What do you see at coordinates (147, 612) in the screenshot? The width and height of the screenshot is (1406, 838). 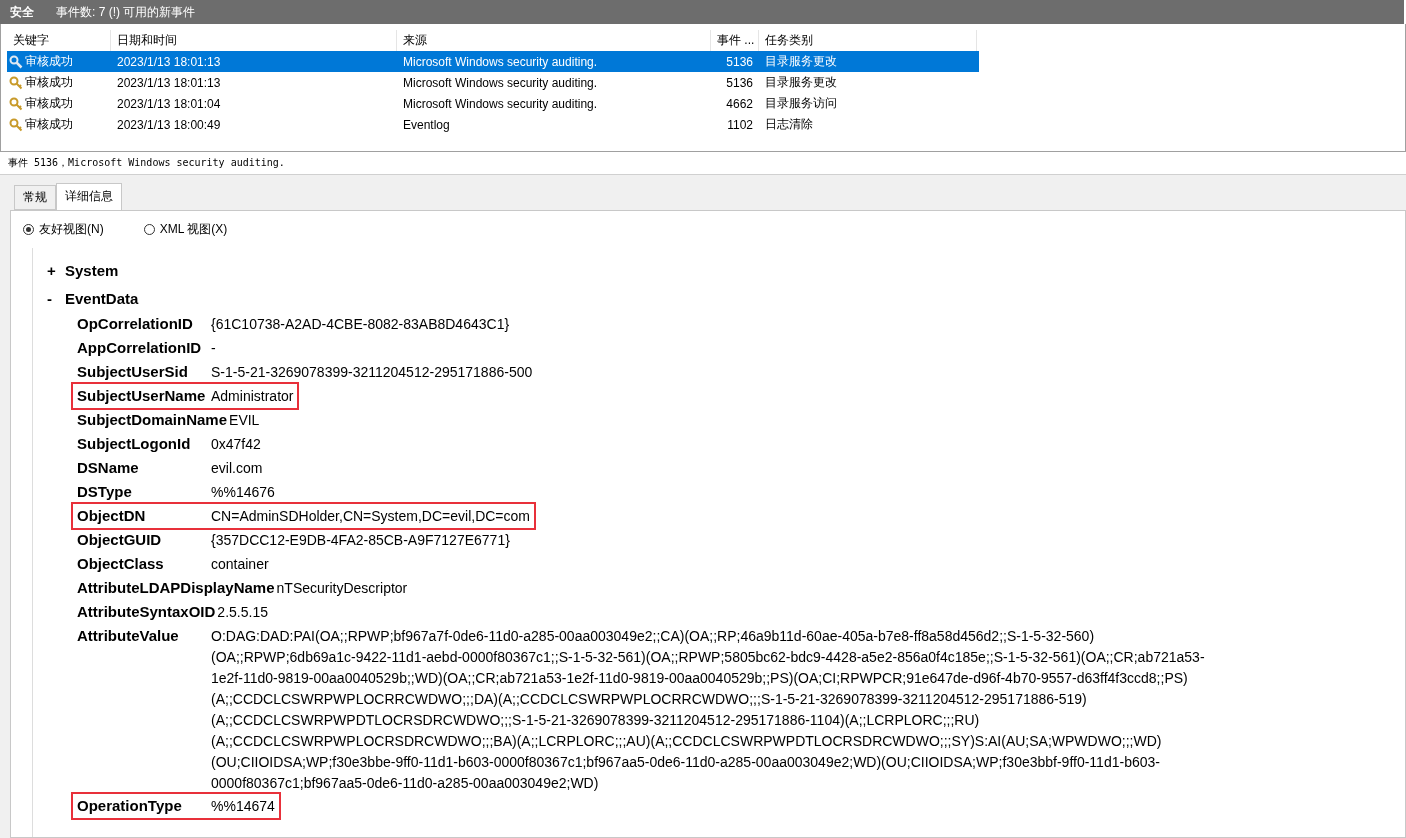 I see `field-name: AttributeSyntaxOID` at bounding box center [147, 612].